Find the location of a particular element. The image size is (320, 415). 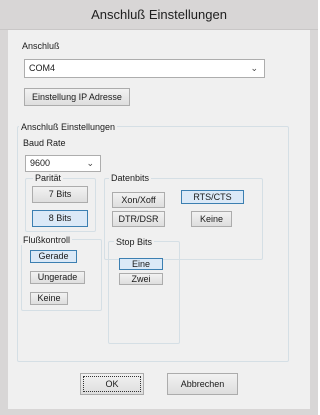

parity-8bits-button: 8 Bits is located at coordinates (60, 218).